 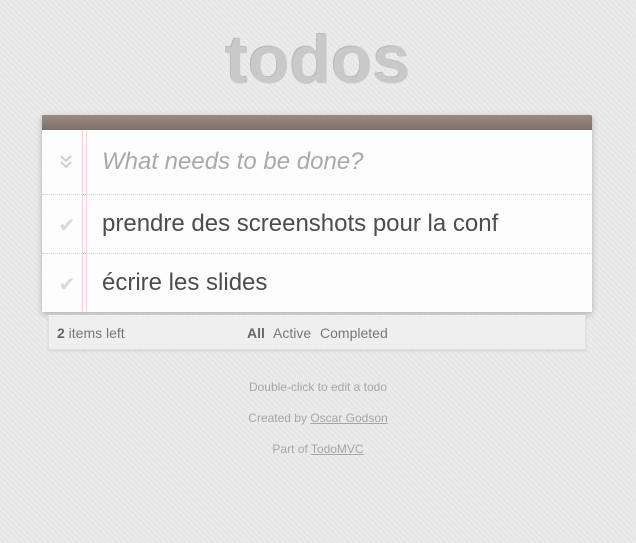 What do you see at coordinates (318, 387) in the screenshot?
I see `edit-hint: Double-click to edit a todo` at bounding box center [318, 387].